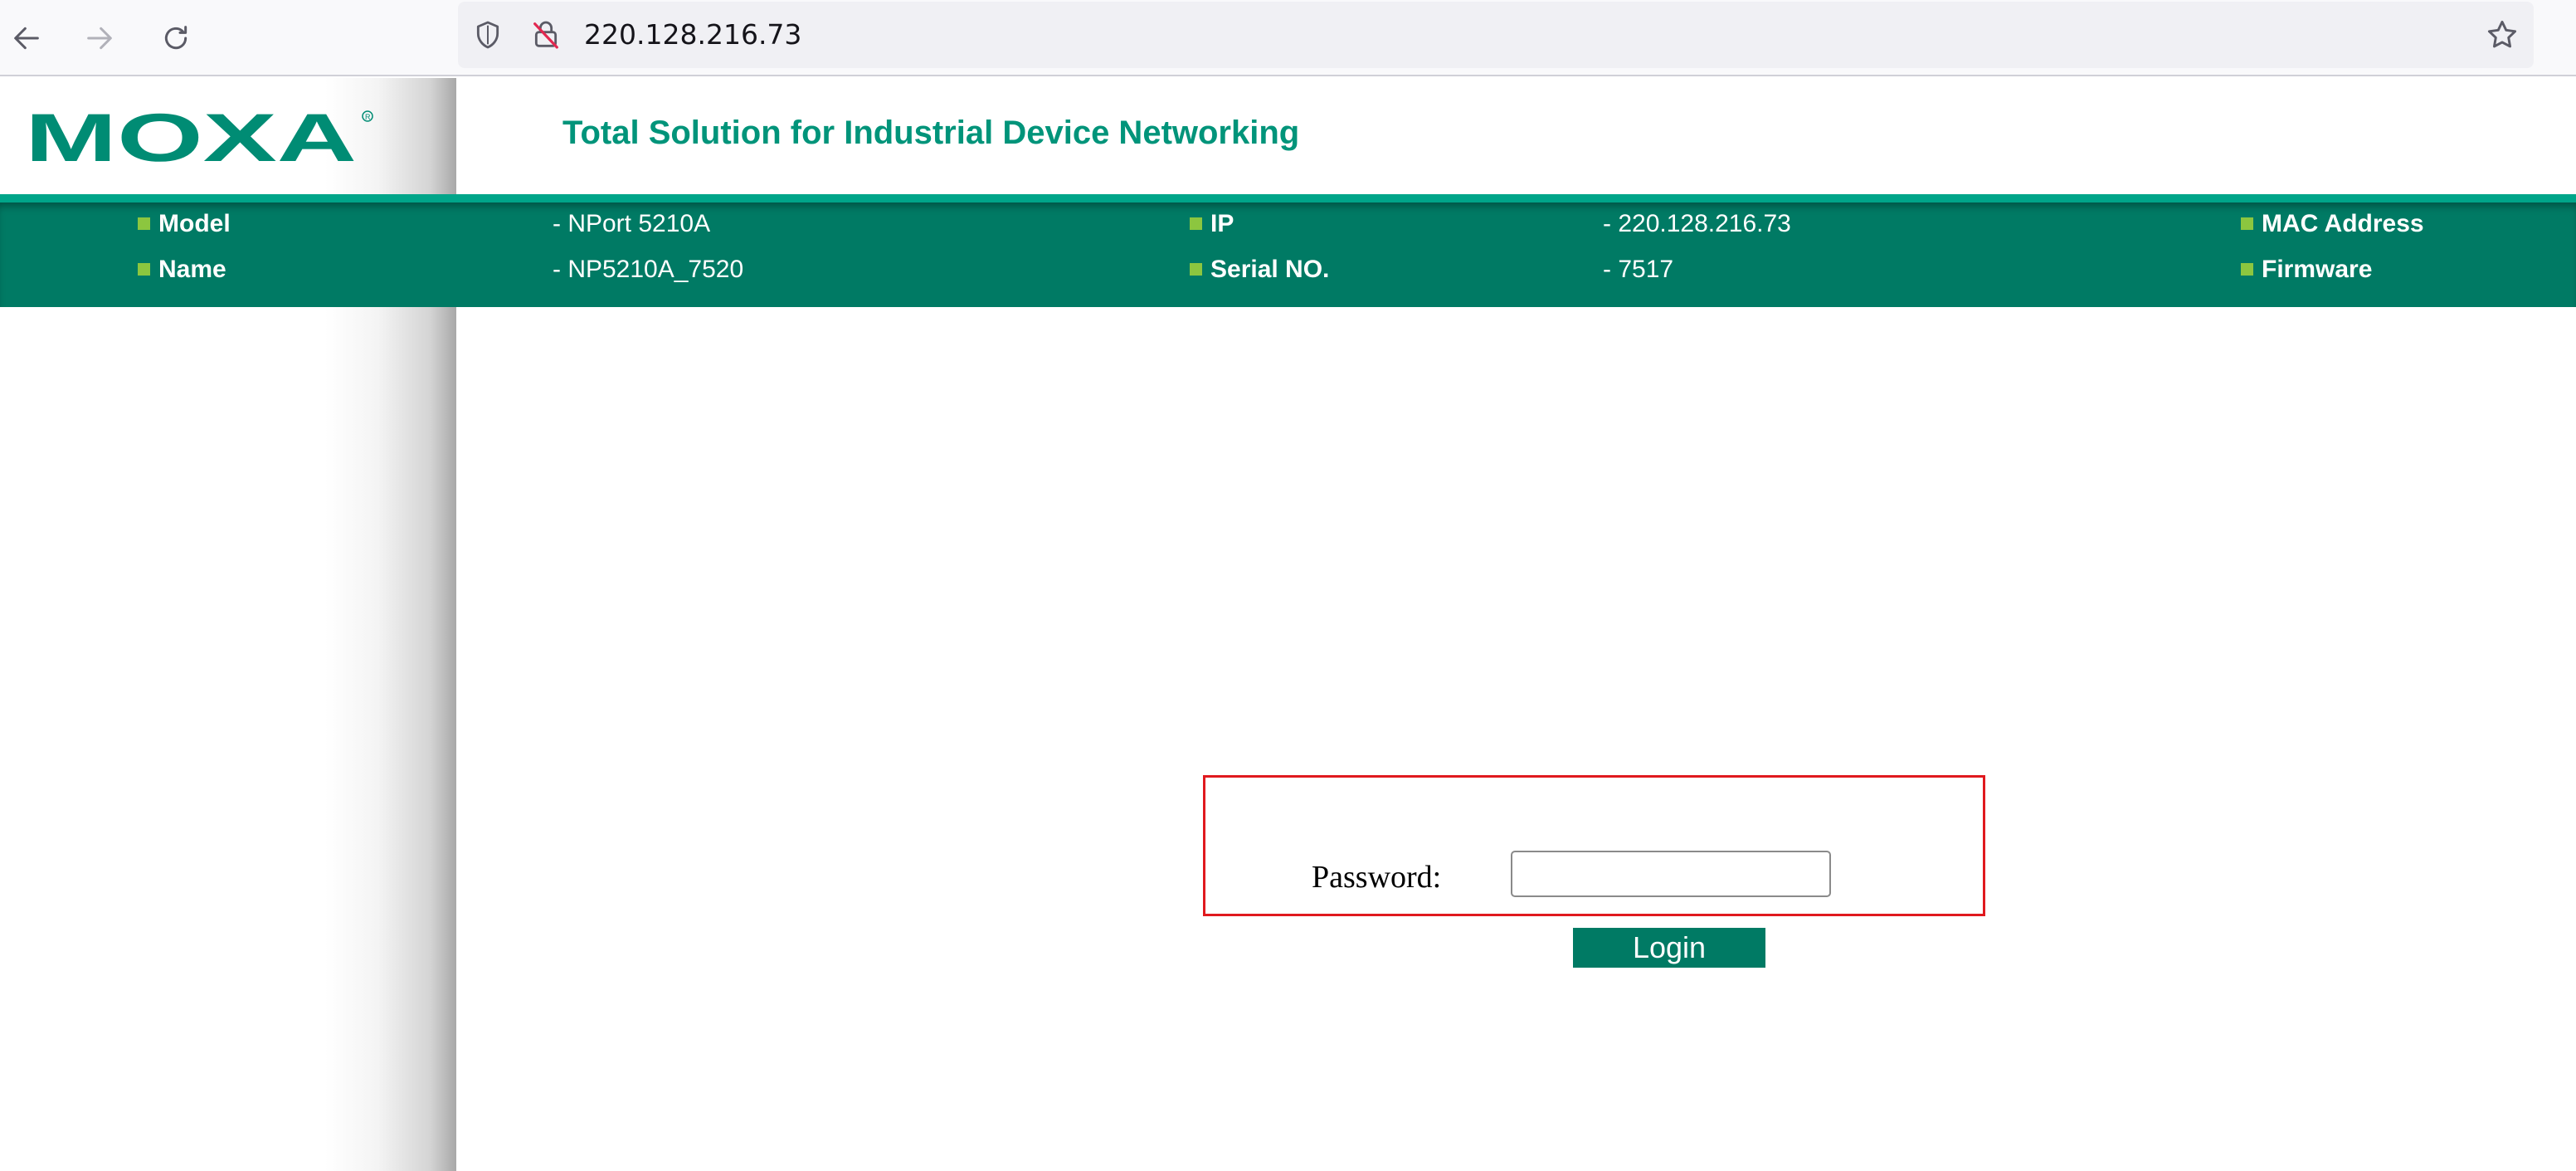  I want to click on password-label: Password:, so click(1377, 878).